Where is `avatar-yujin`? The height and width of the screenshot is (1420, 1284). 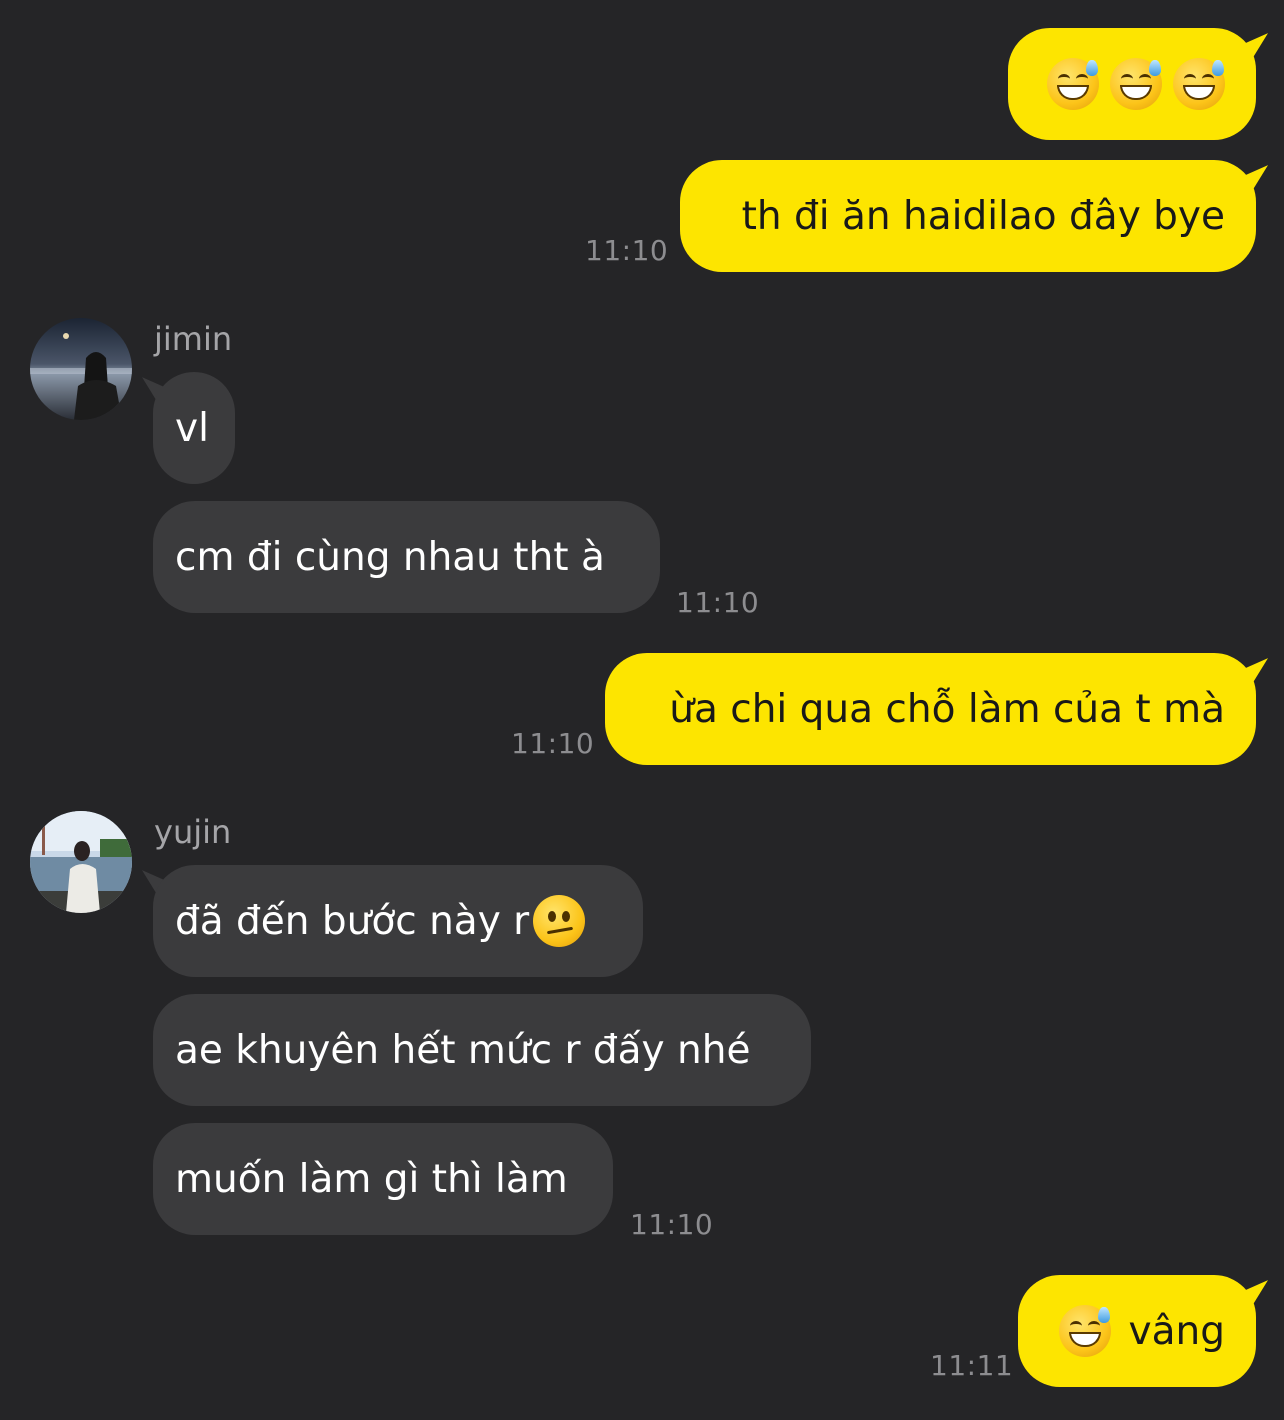
avatar-yujin is located at coordinates (81, 862).